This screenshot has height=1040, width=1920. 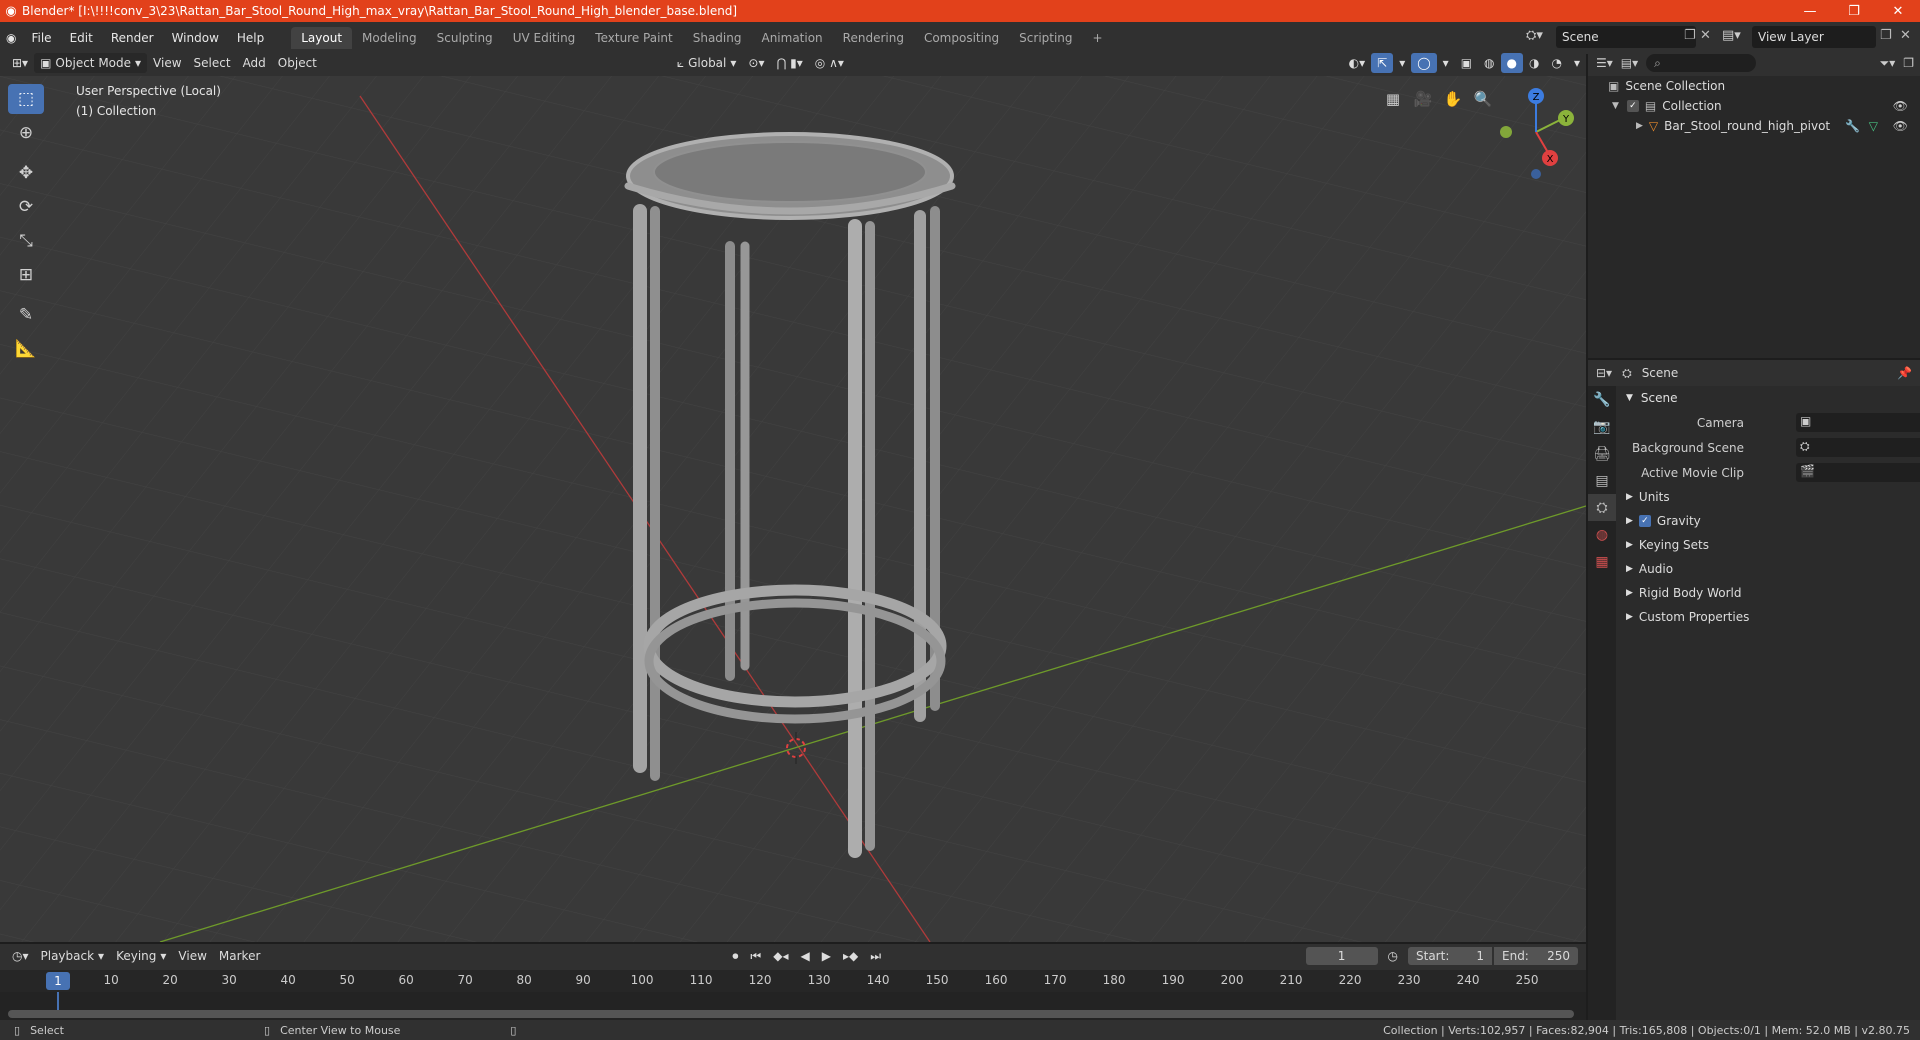 What do you see at coordinates (1873, 126) in the screenshot?
I see `mesh-data-icon: ▽` at bounding box center [1873, 126].